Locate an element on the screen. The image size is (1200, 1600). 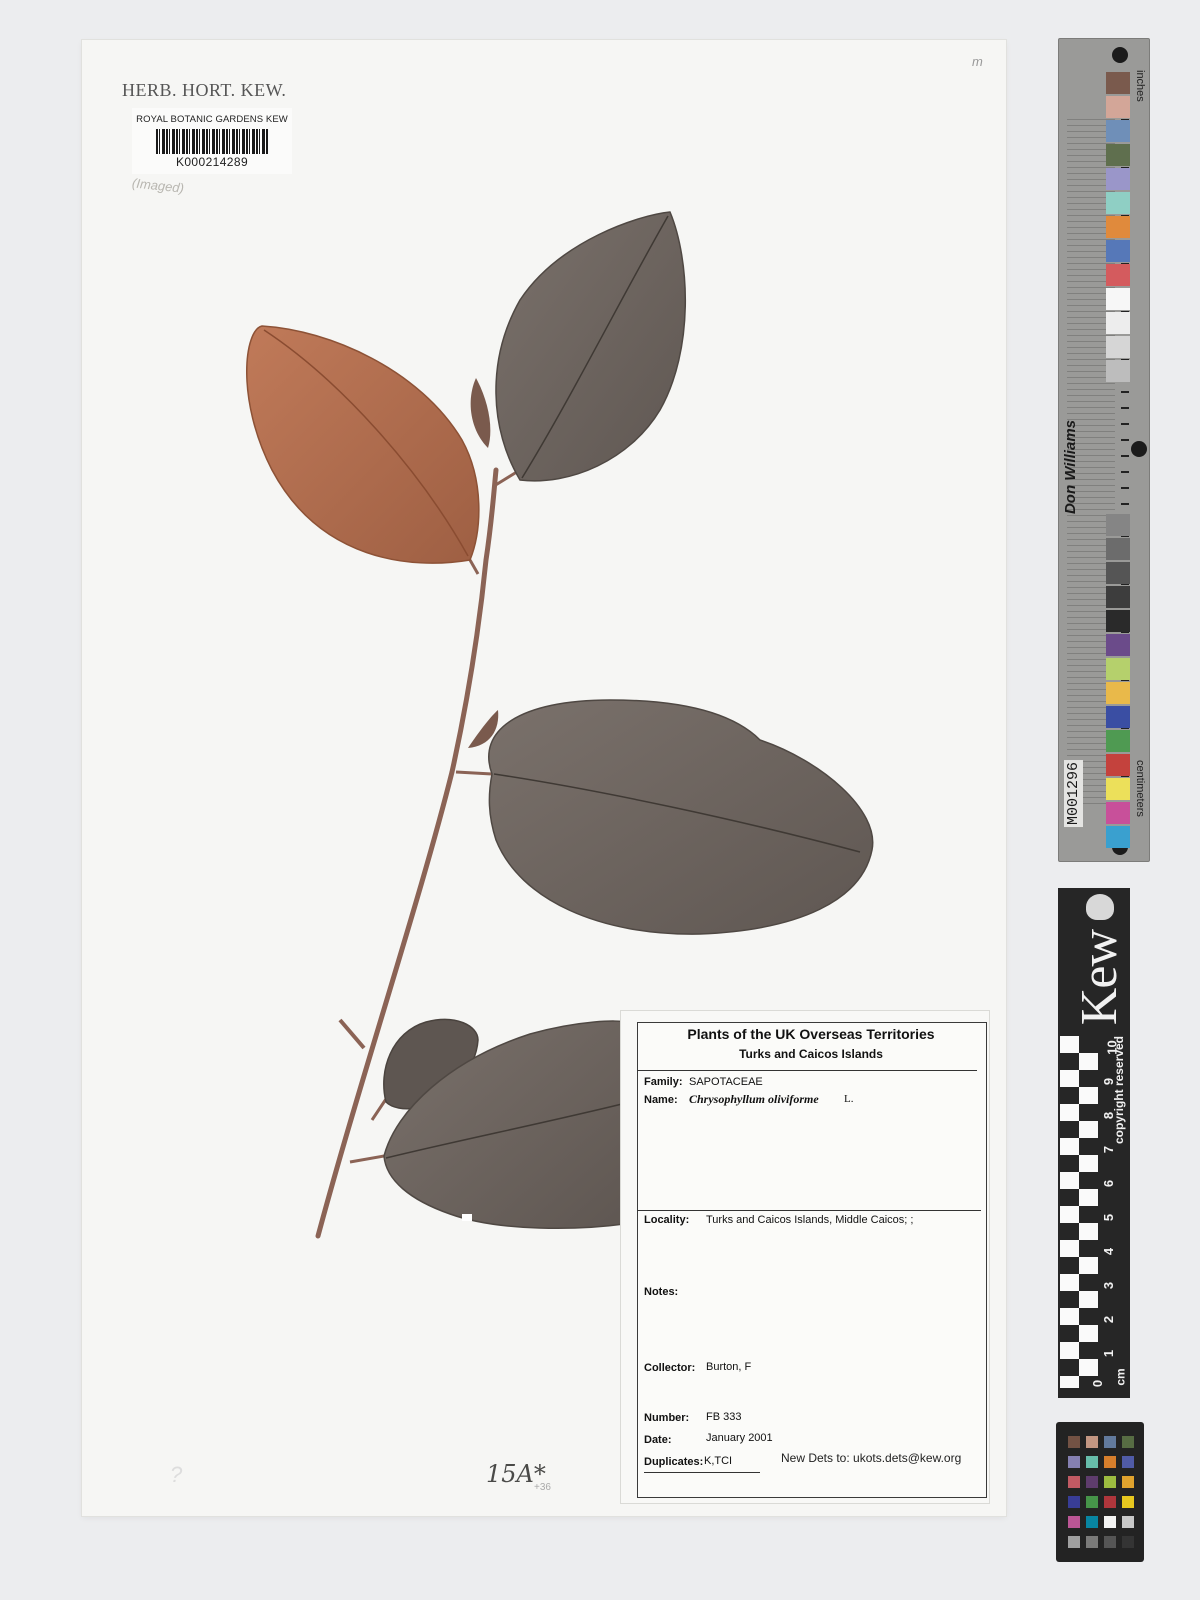
handwritten-question: ? is located at coordinates (176, 1474).